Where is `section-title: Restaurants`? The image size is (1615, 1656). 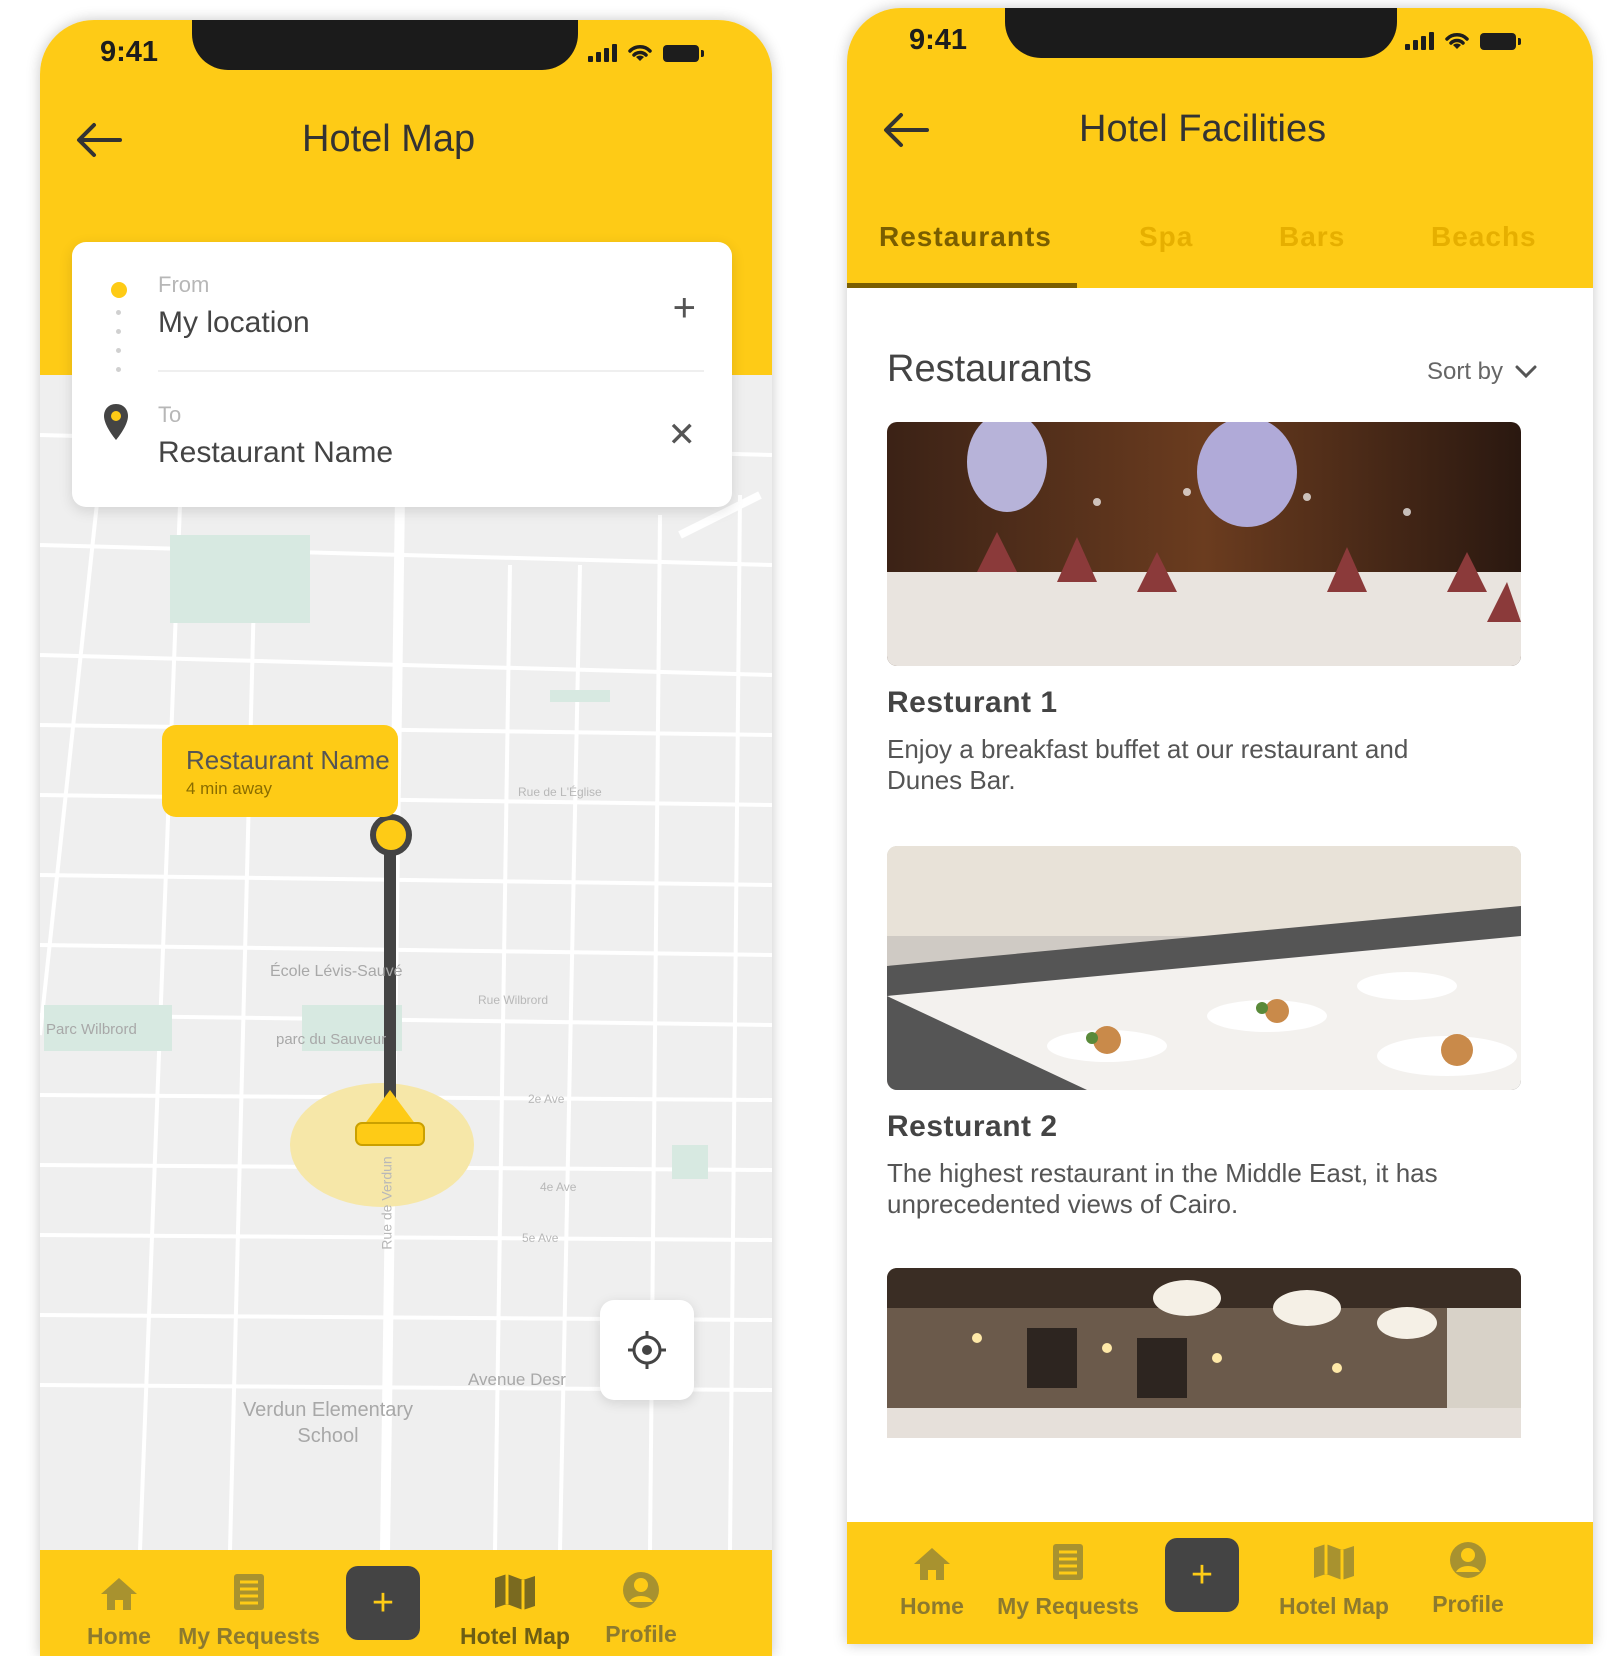 section-title: Restaurants is located at coordinates (989, 369).